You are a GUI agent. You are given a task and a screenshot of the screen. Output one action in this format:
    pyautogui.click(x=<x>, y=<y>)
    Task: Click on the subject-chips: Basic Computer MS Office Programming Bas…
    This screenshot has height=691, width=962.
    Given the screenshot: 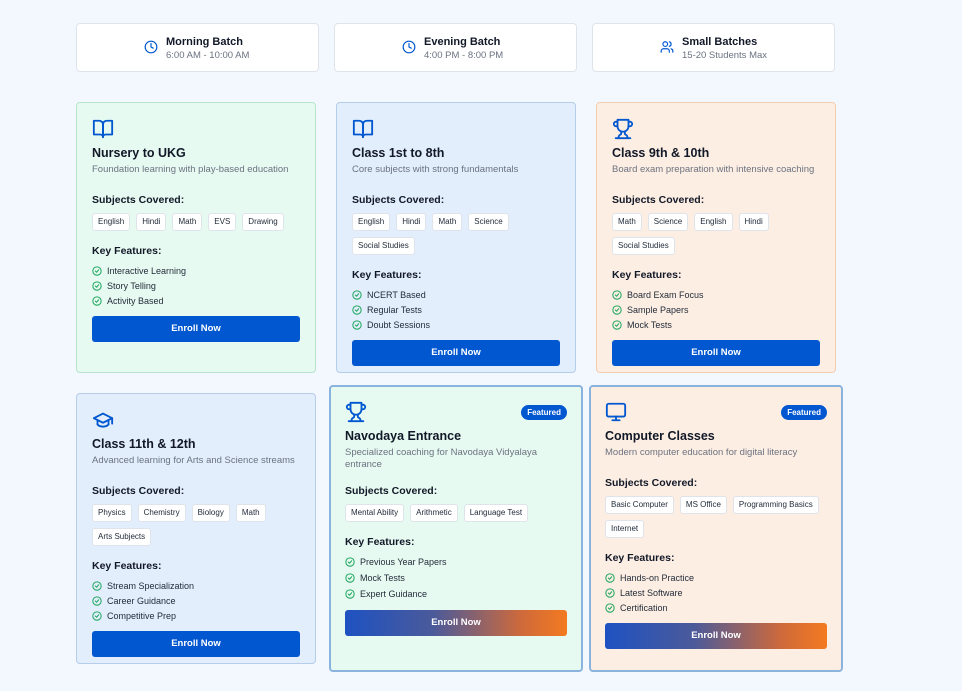 What is the action you would take?
    pyautogui.click(x=716, y=517)
    